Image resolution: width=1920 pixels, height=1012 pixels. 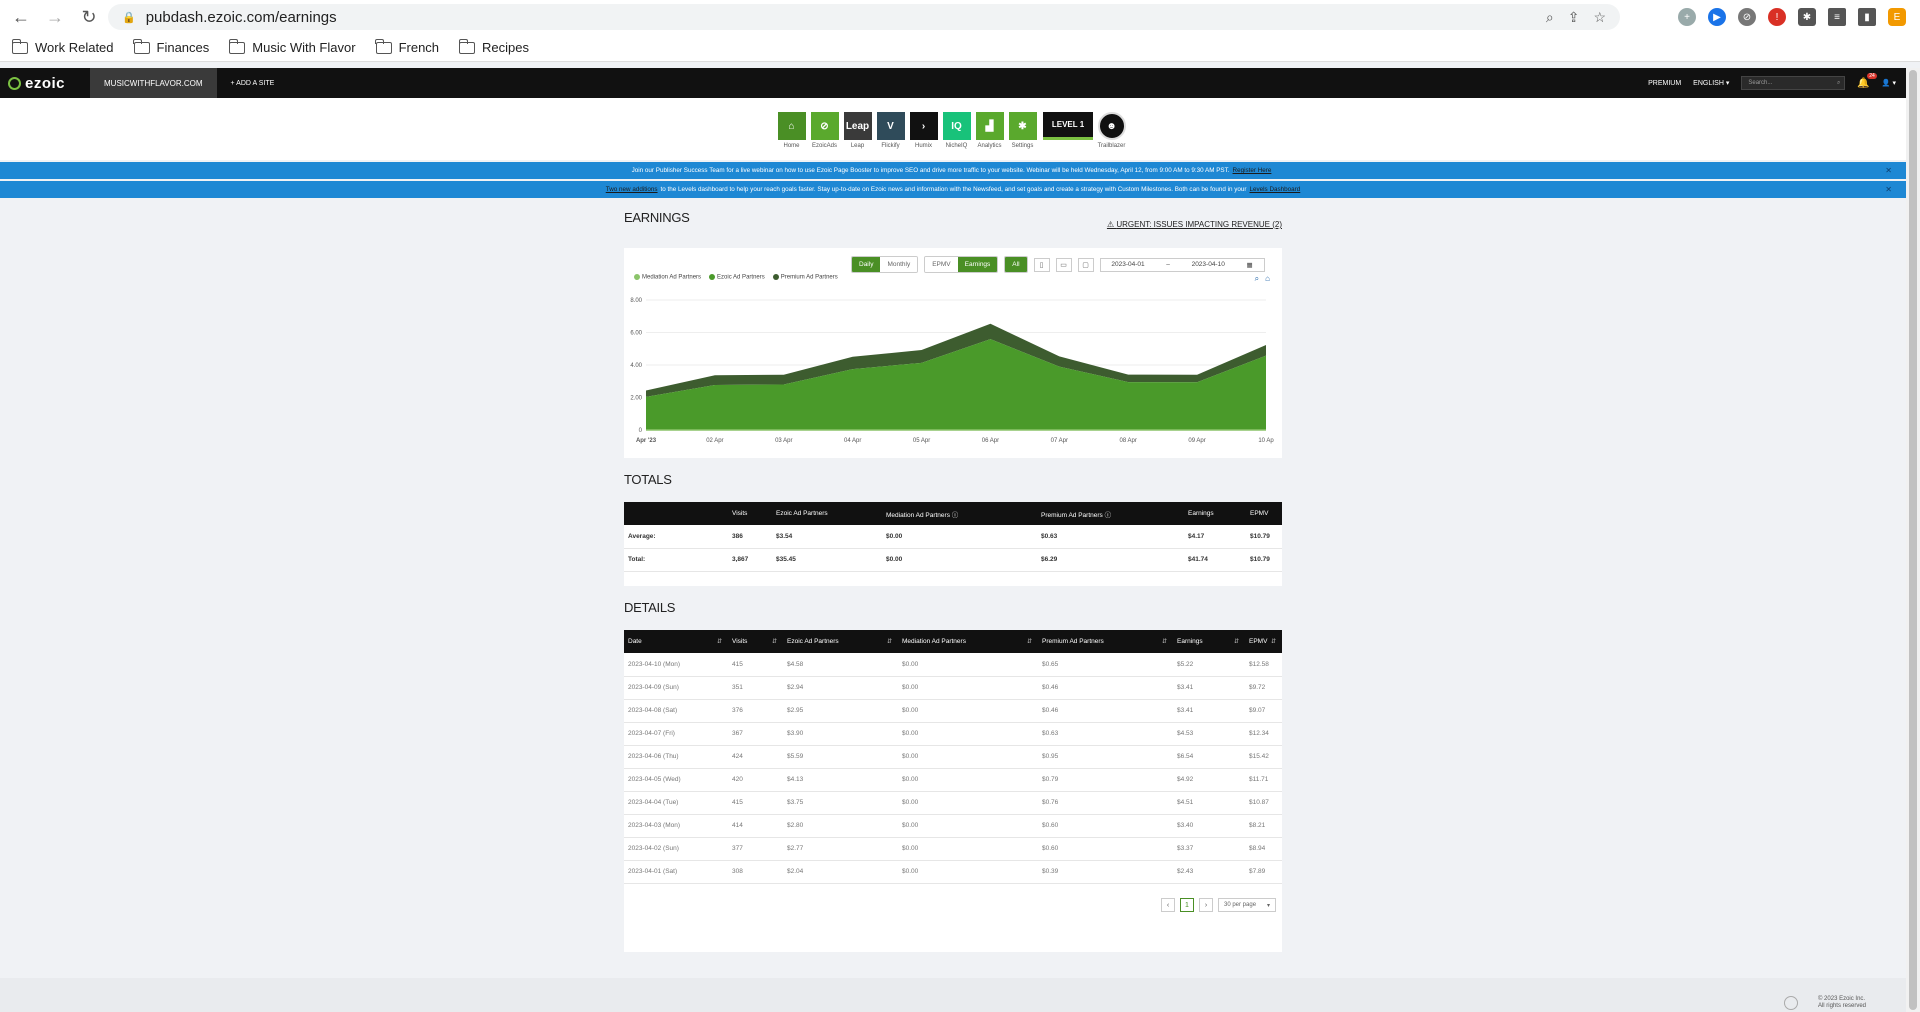 I want to click on daily-button: Daily, so click(x=866, y=264).